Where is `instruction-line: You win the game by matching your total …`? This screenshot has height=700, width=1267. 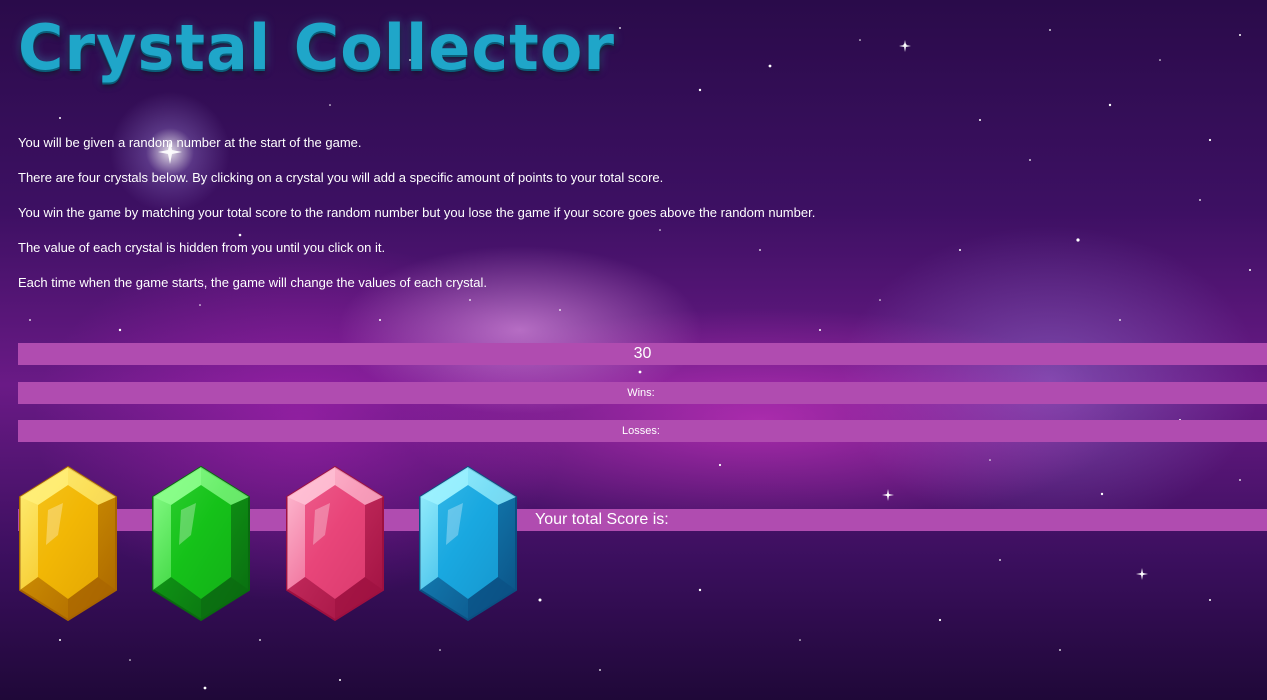 instruction-line: You win the game by matching your total … is located at coordinates (417, 212).